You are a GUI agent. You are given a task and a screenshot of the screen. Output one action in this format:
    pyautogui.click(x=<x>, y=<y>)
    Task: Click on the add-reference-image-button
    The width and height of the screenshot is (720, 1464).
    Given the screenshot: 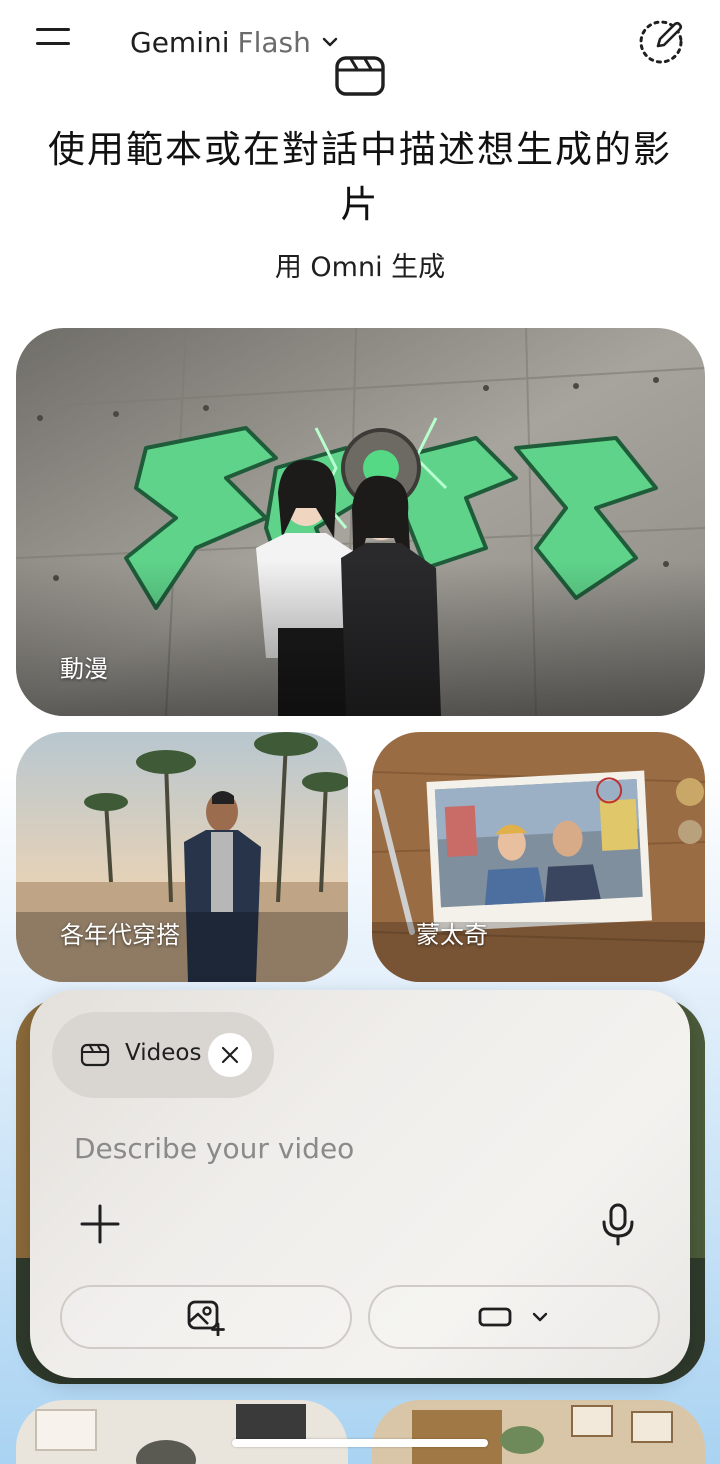 What is the action you would take?
    pyautogui.click(x=206, y=1317)
    